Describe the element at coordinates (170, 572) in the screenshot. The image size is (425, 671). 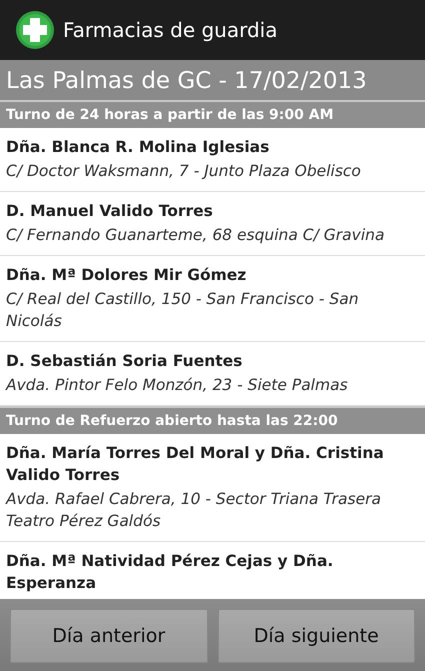
I see `pharmacy-name: Dña. Mª Natividad Pérez Cejas y Dña. Esperanza` at that location.